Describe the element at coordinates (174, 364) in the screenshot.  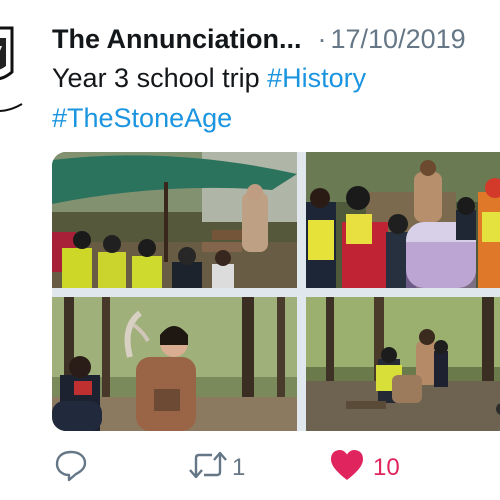
I see `photo-woman-holding-antler` at that location.